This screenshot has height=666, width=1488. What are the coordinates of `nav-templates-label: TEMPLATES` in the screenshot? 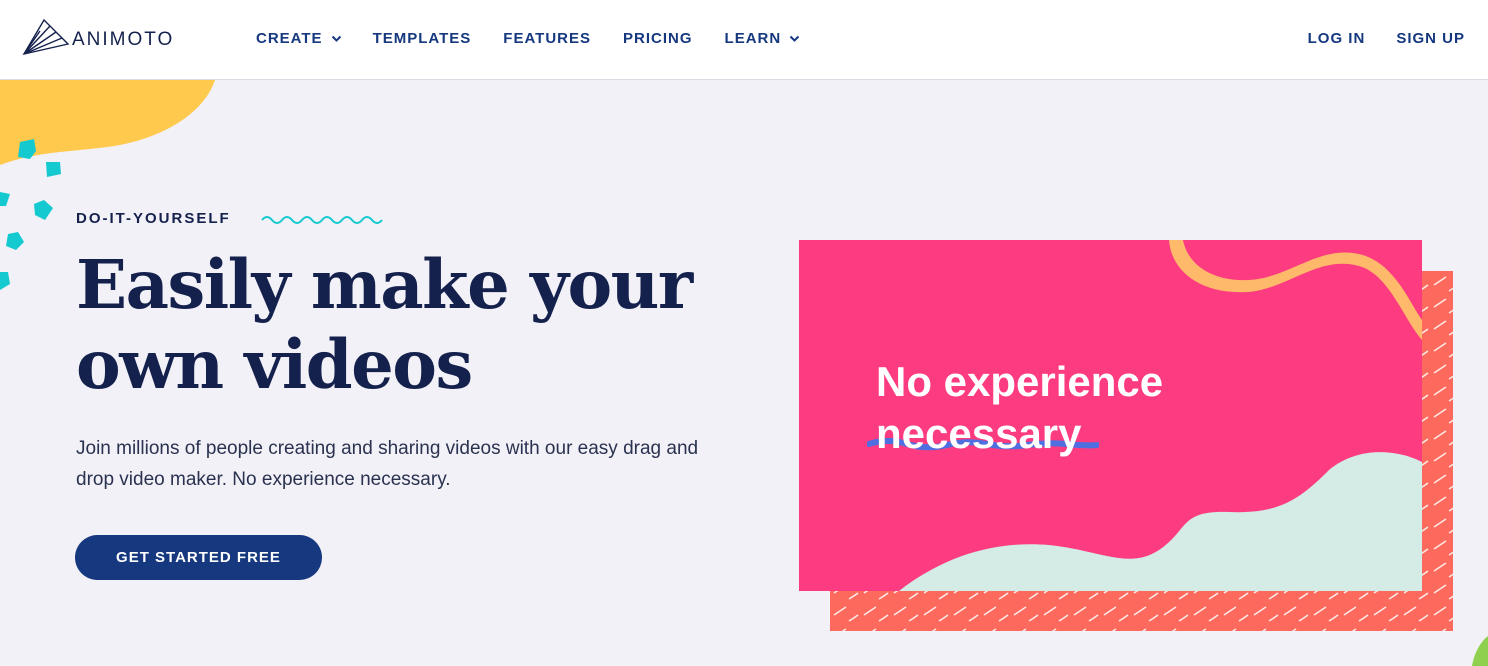 It's located at (422, 38).